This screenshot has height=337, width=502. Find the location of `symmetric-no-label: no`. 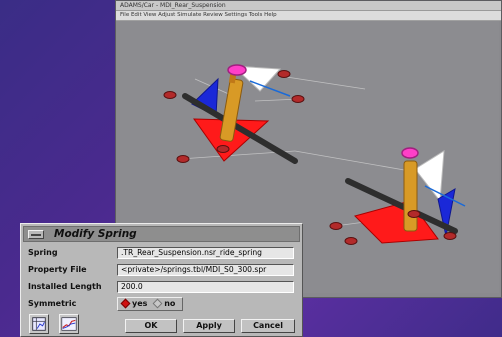

symmetric-no-label: no is located at coordinates (169, 303).